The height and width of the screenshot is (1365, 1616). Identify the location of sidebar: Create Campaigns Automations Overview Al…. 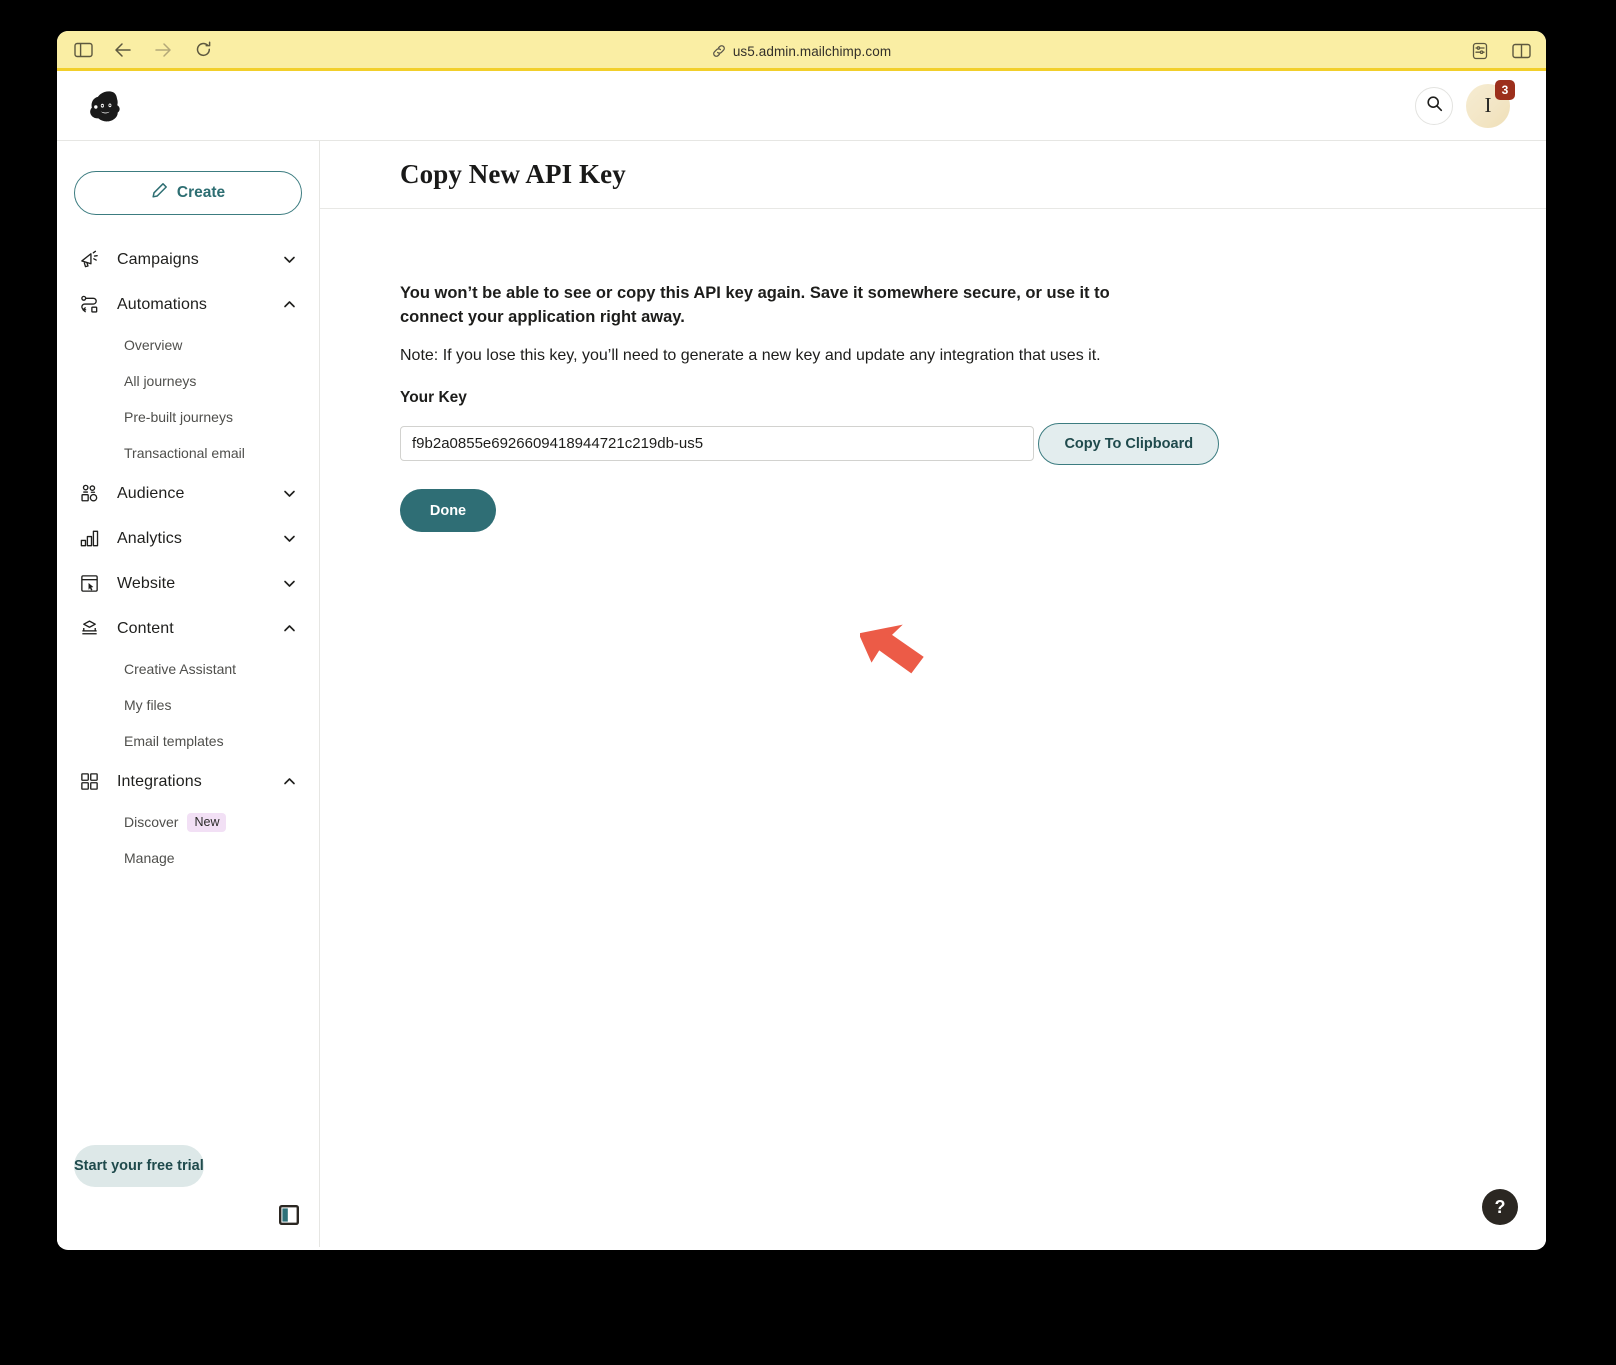
(188, 693).